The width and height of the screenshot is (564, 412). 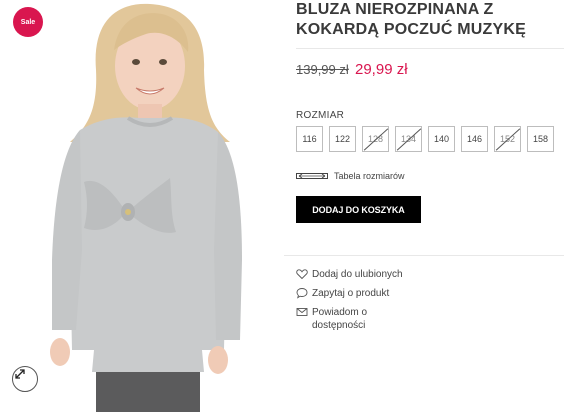 What do you see at coordinates (425, 139) in the screenshot?
I see `size-selector: 116 122 128 134 140 146 152 158` at bounding box center [425, 139].